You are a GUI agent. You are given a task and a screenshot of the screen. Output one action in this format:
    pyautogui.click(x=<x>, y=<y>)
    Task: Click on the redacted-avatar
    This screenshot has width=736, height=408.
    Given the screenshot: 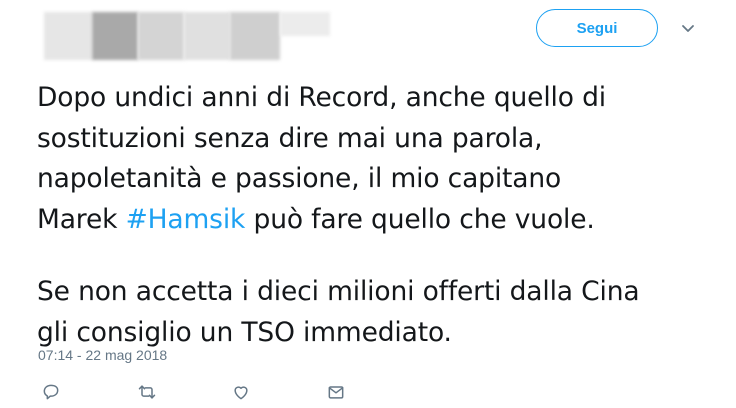 What is the action you would take?
    pyautogui.click(x=68, y=36)
    